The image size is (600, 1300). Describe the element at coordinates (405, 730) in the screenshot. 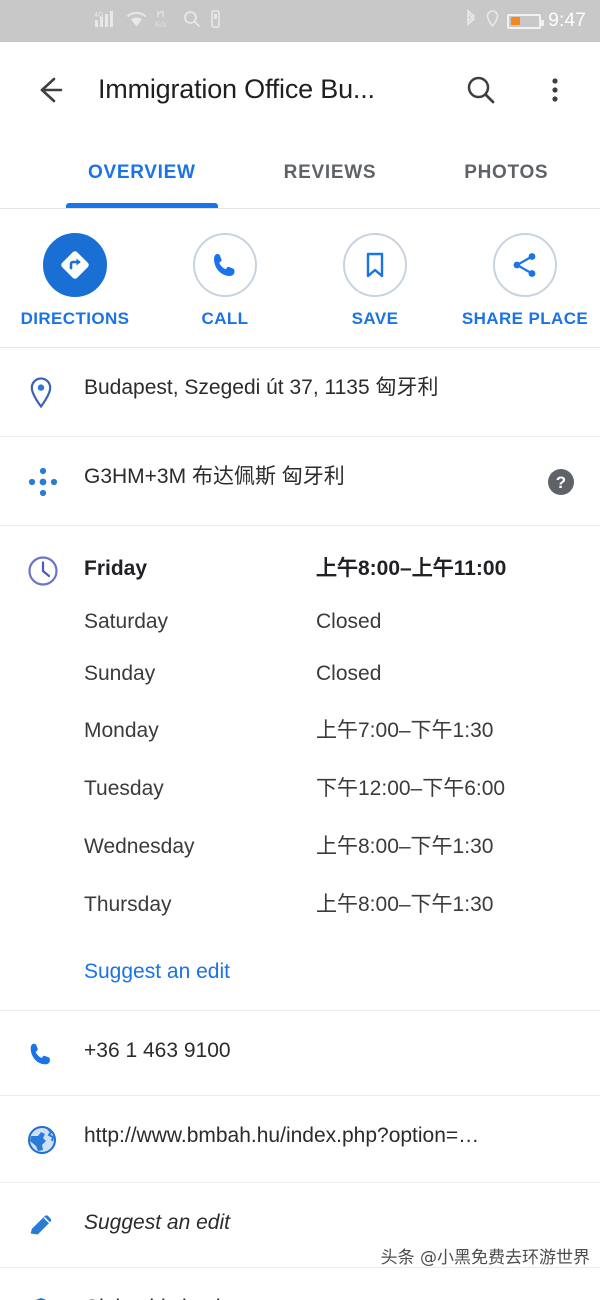

I see `hours-time-value: 上午7:00–下午1:30` at that location.